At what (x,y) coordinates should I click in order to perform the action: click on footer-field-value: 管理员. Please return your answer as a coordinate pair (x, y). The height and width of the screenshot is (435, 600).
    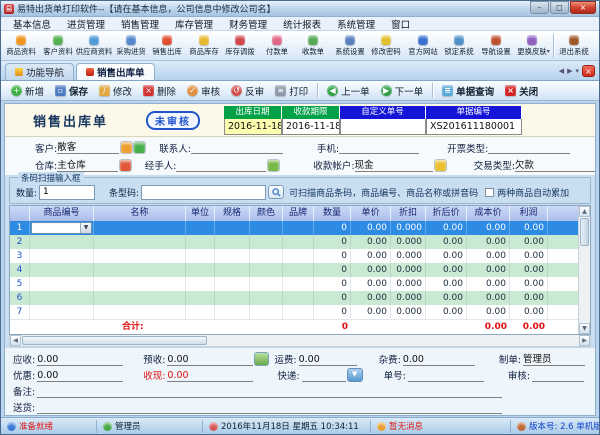
    Looking at the image, I should click on (554, 359).